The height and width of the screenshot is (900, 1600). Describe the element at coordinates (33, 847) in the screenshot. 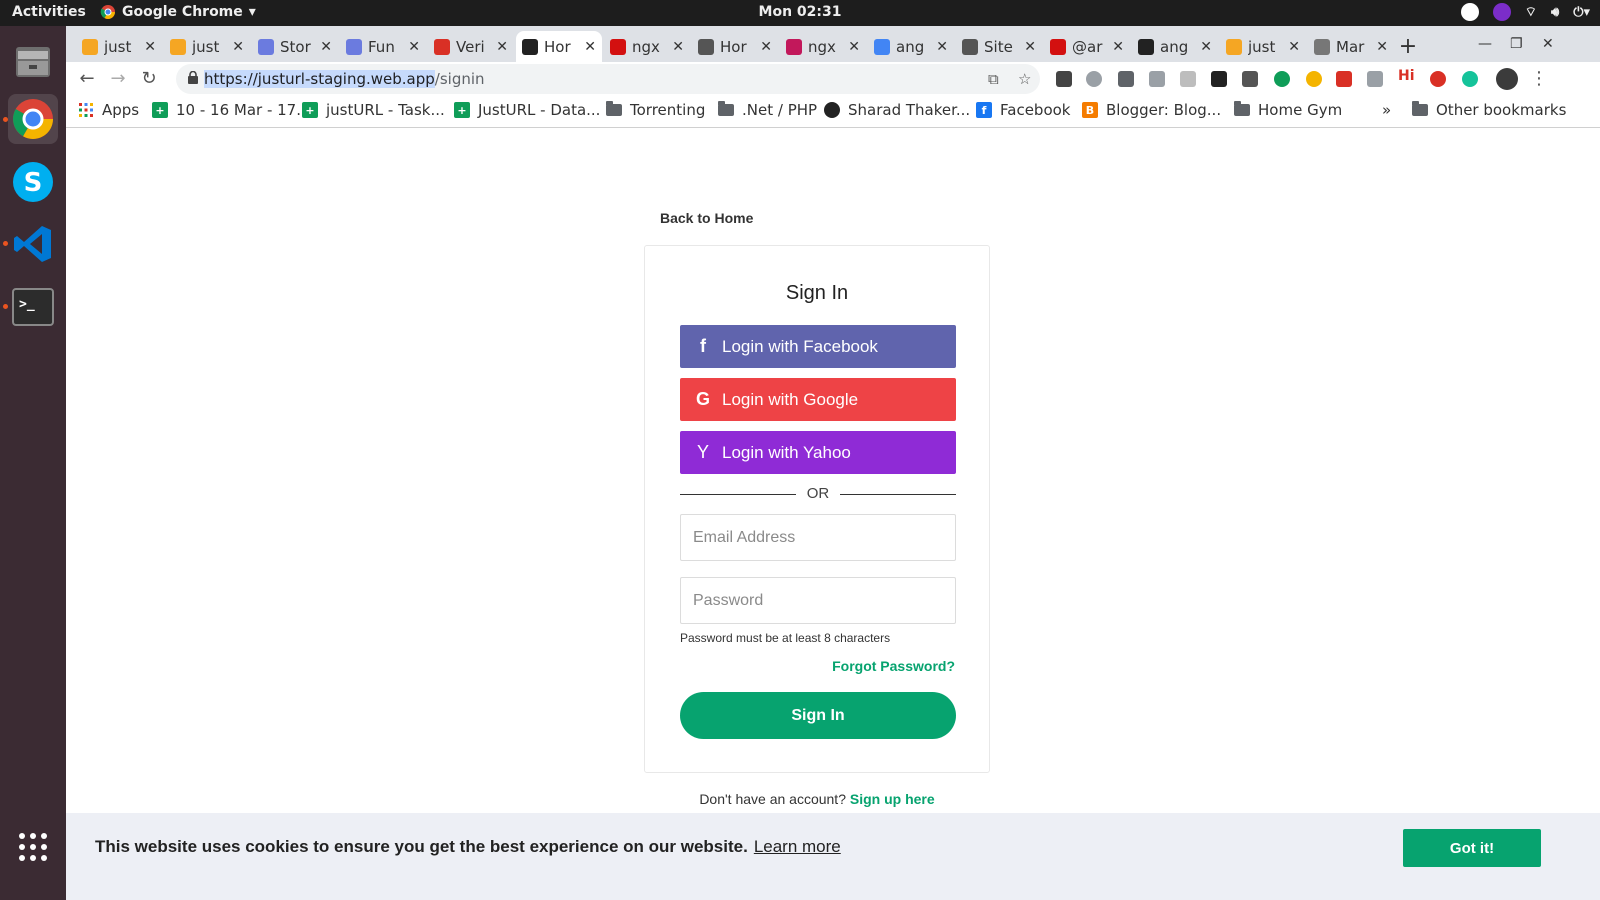

I see `show-apps-icon` at that location.